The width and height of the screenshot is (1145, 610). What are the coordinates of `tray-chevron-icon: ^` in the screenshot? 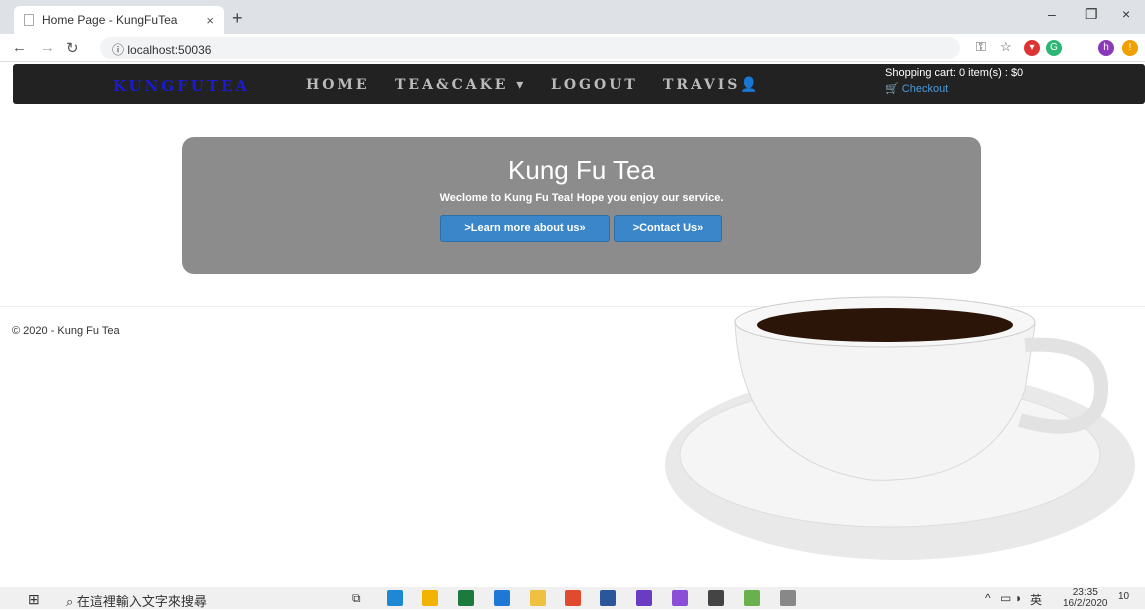 It's located at (988, 598).